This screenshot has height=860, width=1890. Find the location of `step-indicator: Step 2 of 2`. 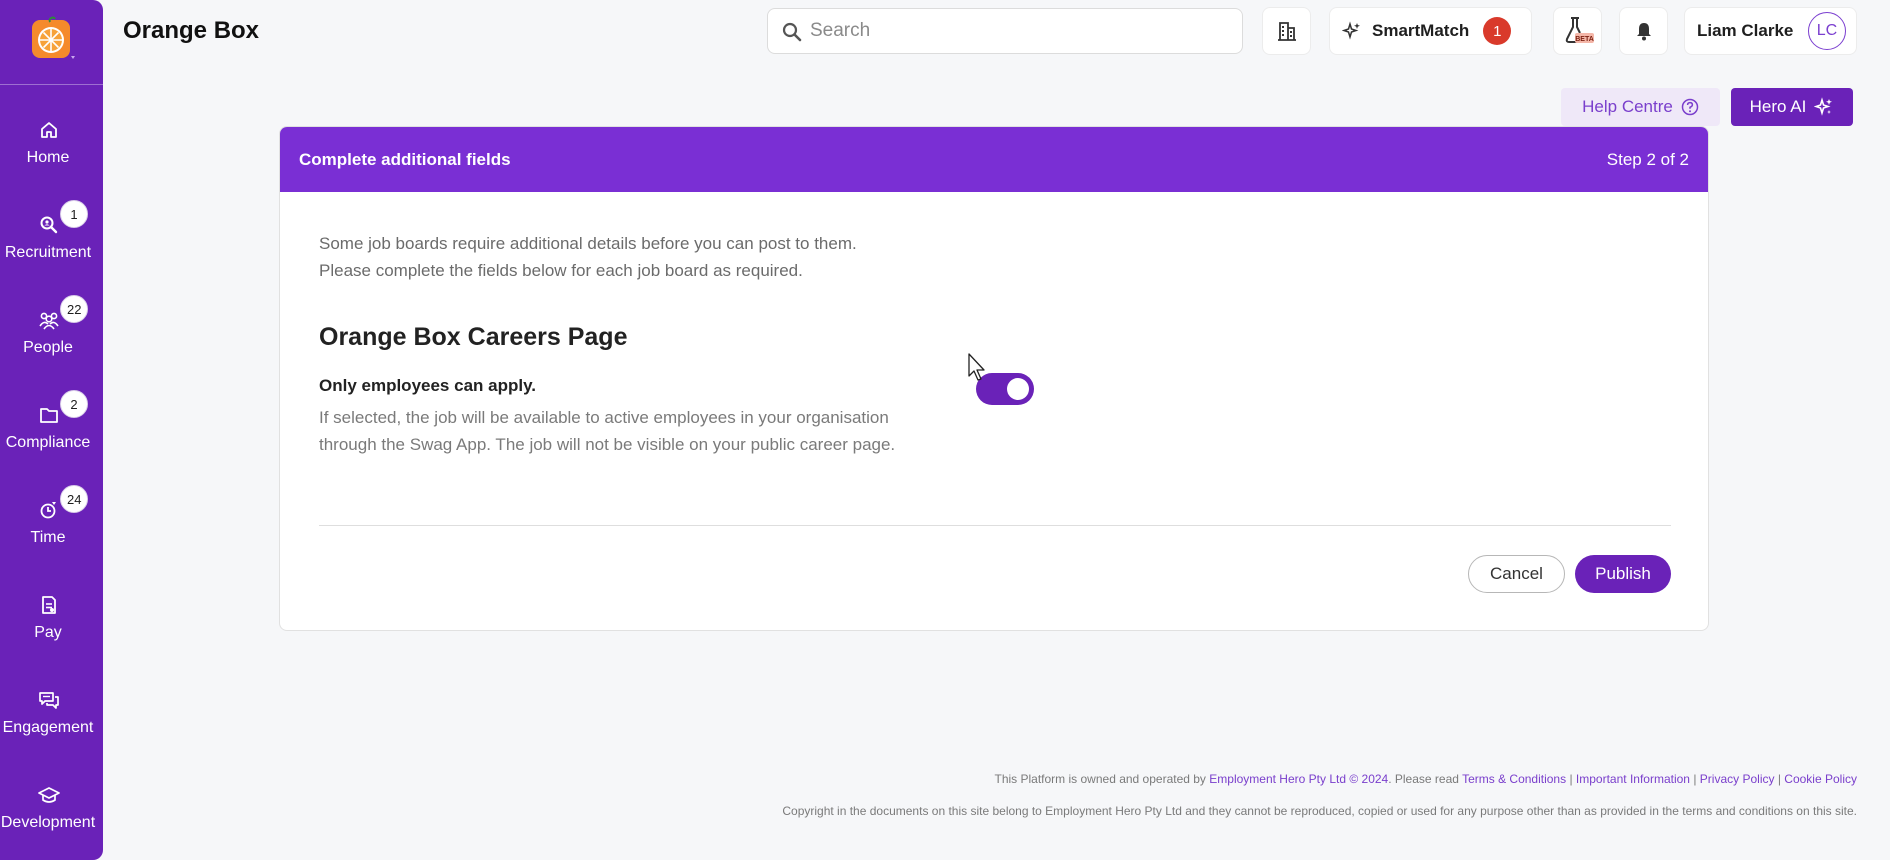

step-indicator: Step 2 of 2 is located at coordinates (1647, 159).